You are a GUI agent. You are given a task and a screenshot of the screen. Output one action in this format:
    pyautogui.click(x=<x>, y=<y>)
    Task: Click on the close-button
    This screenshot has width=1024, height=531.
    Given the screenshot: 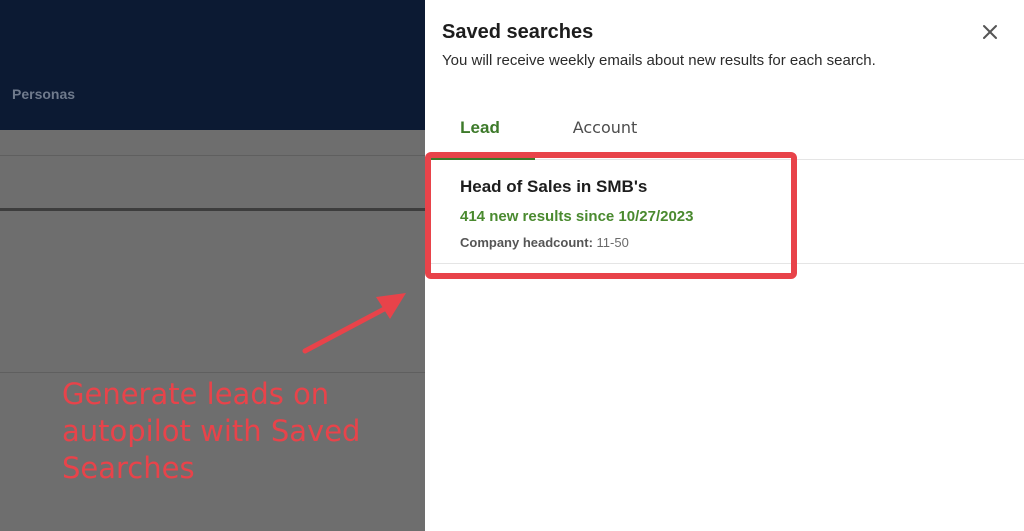 What is the action you would take?
    pyautogui.click(x=990, y=32)
    